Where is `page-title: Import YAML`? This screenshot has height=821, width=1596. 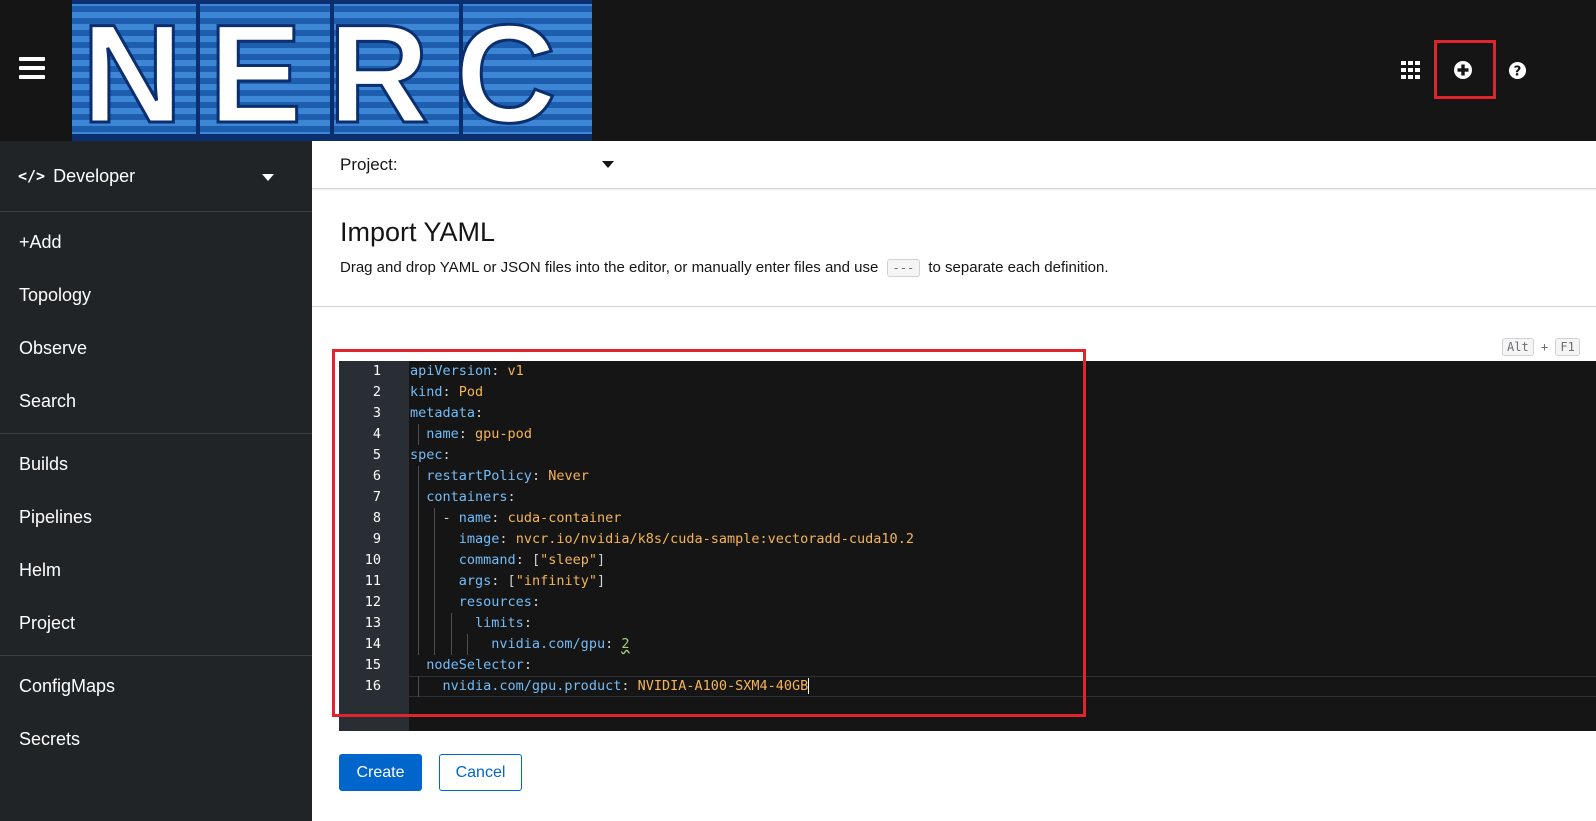 page-title: Import YAML is located at coordinates (418, 232).